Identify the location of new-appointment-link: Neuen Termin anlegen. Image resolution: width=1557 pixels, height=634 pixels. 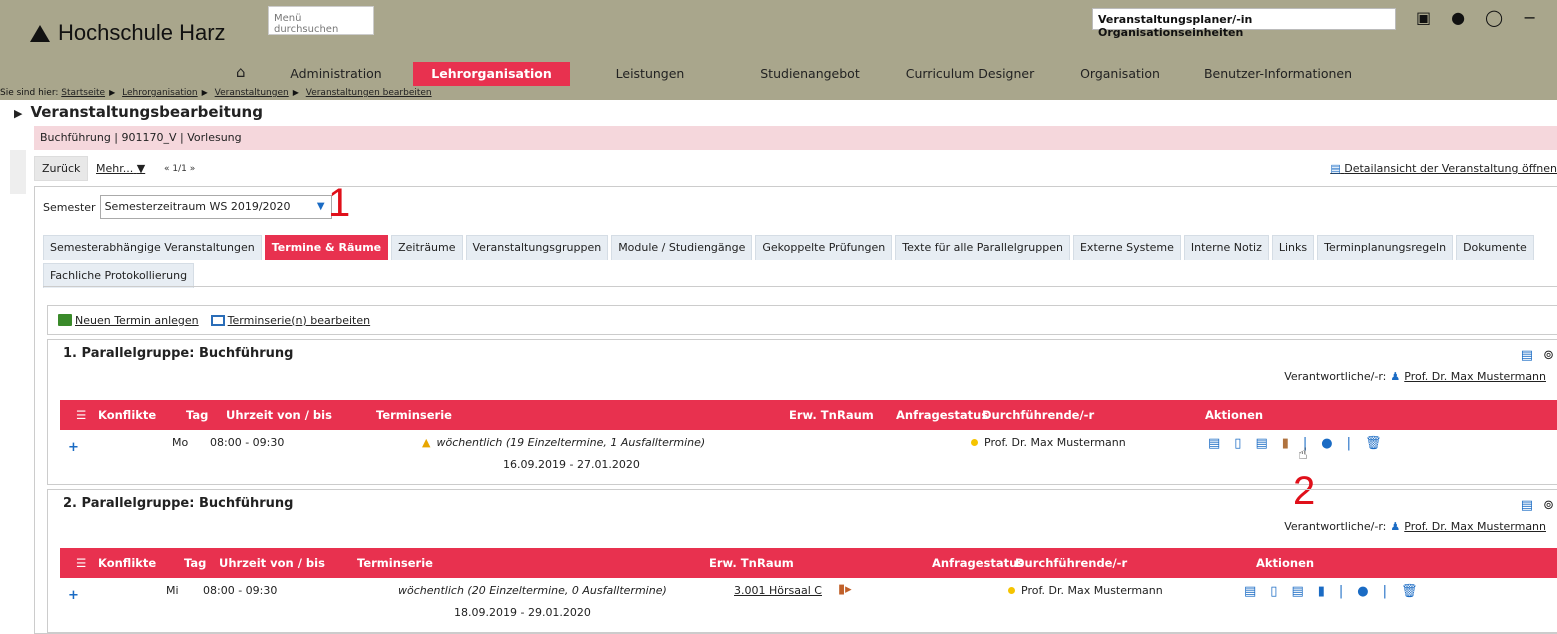
(128, 320).